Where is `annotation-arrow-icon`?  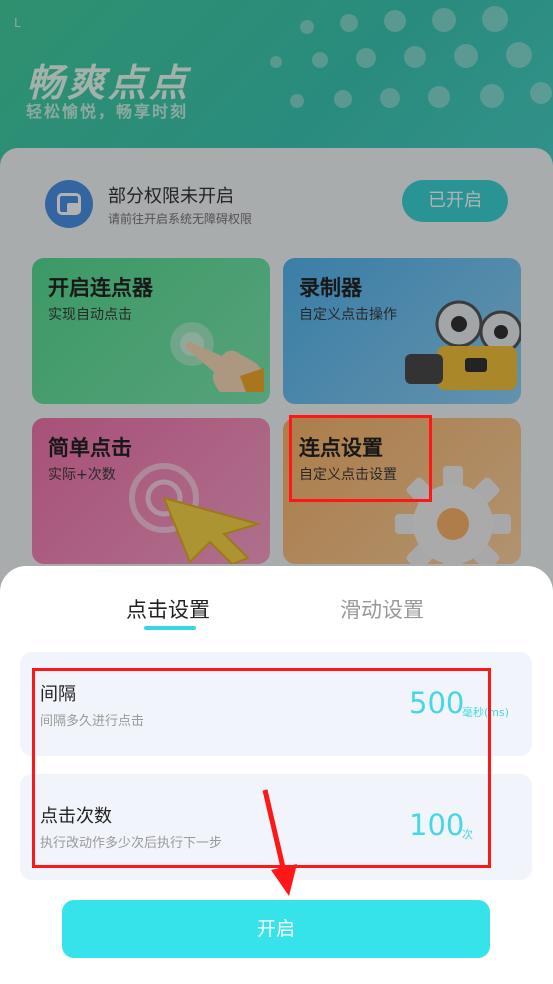 annotation-arrow-icon is located at coordinates (279, 842).